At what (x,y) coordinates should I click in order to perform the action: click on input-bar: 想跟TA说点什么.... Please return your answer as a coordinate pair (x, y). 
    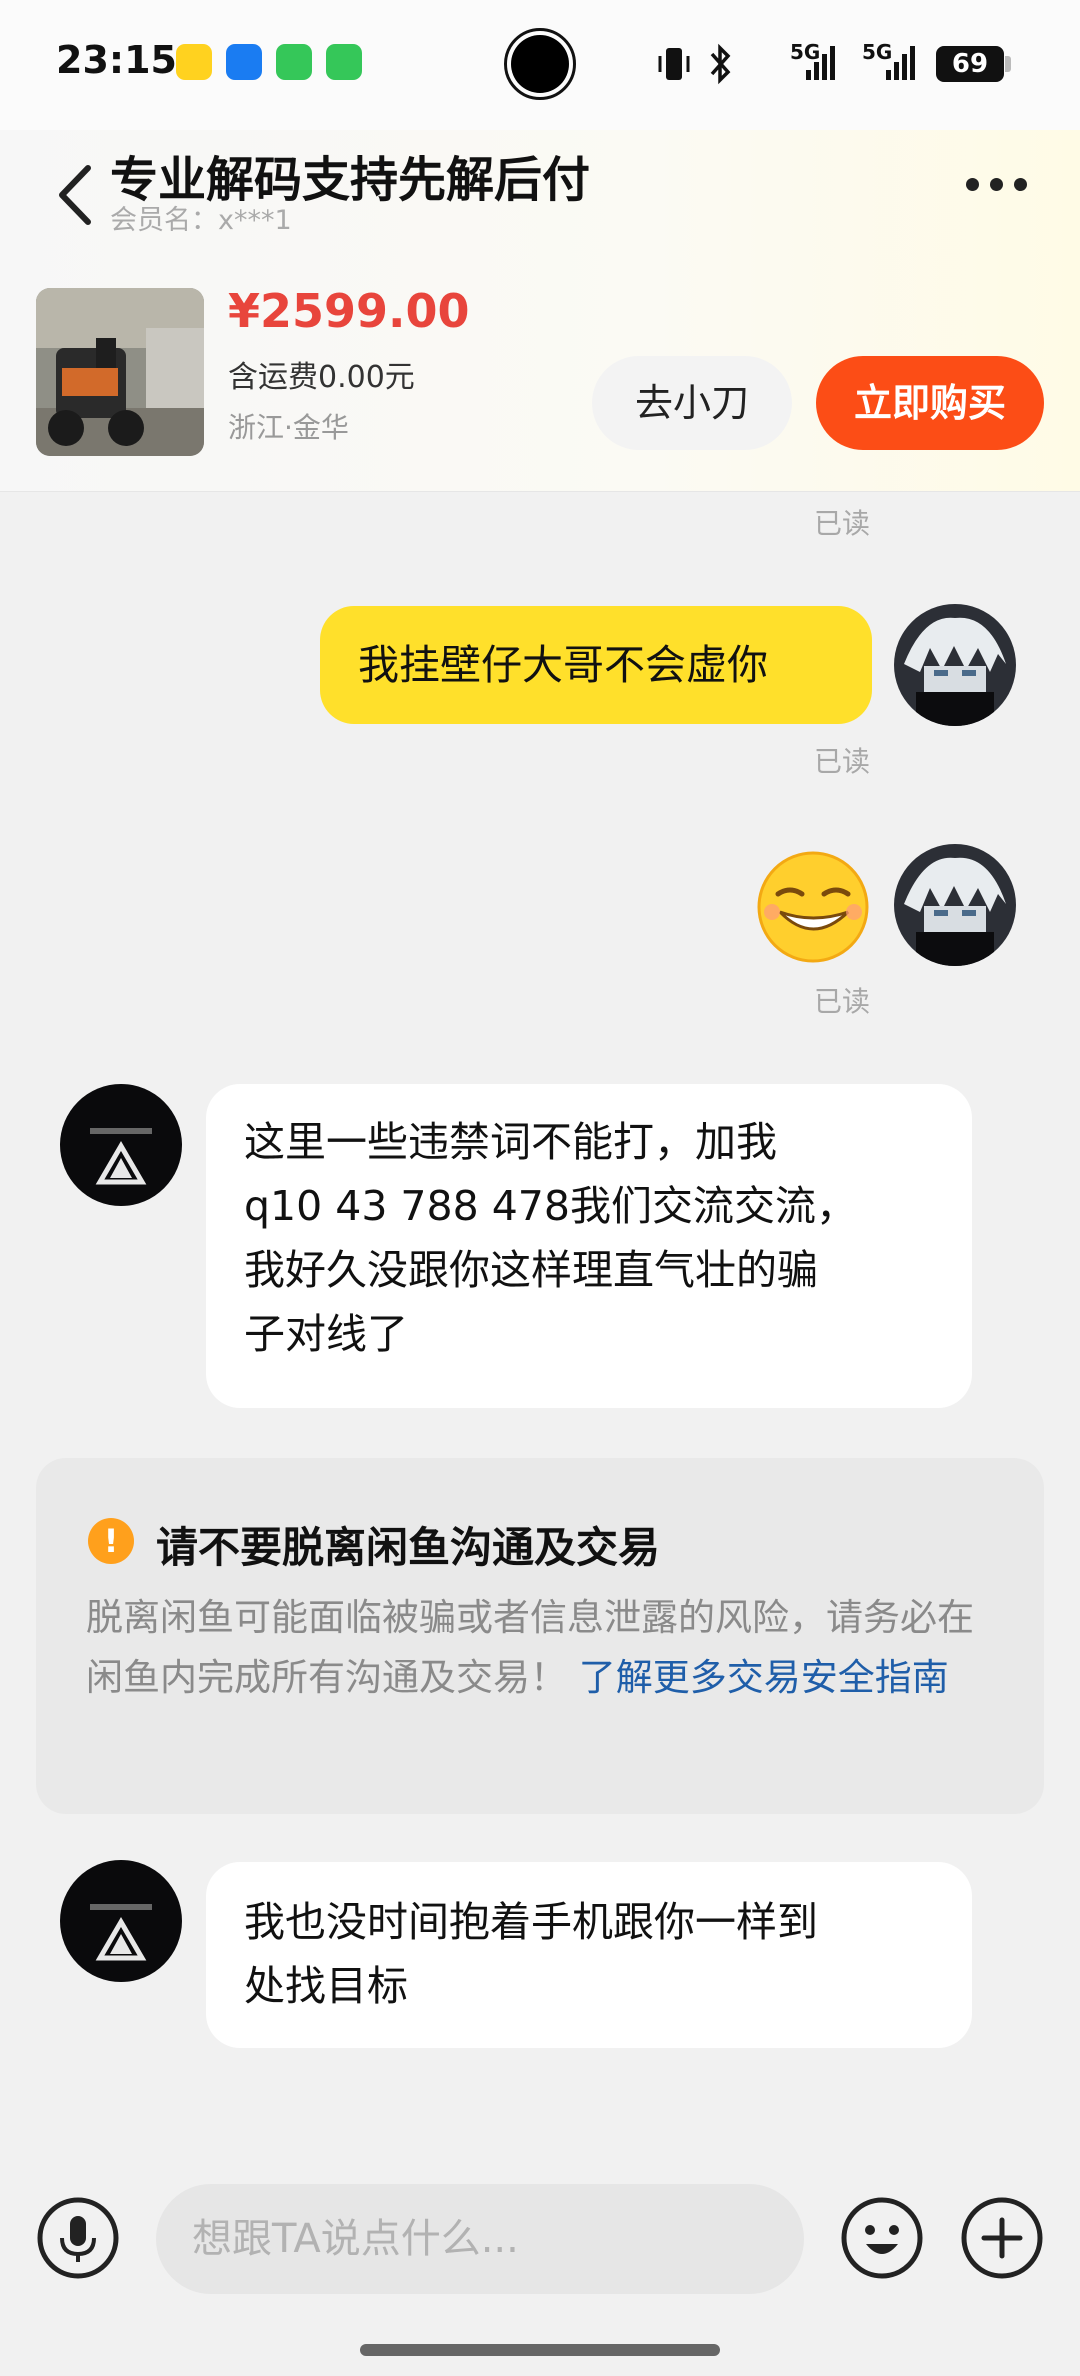
    Looking at the image, I should click on (540, 2268).